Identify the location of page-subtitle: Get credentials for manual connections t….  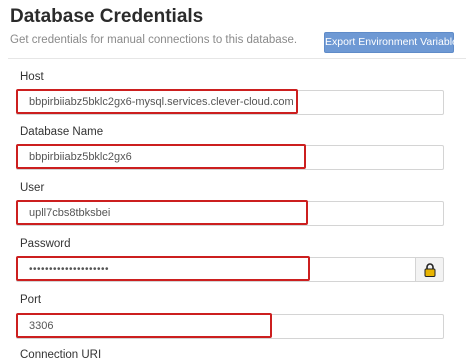
(154, 40).